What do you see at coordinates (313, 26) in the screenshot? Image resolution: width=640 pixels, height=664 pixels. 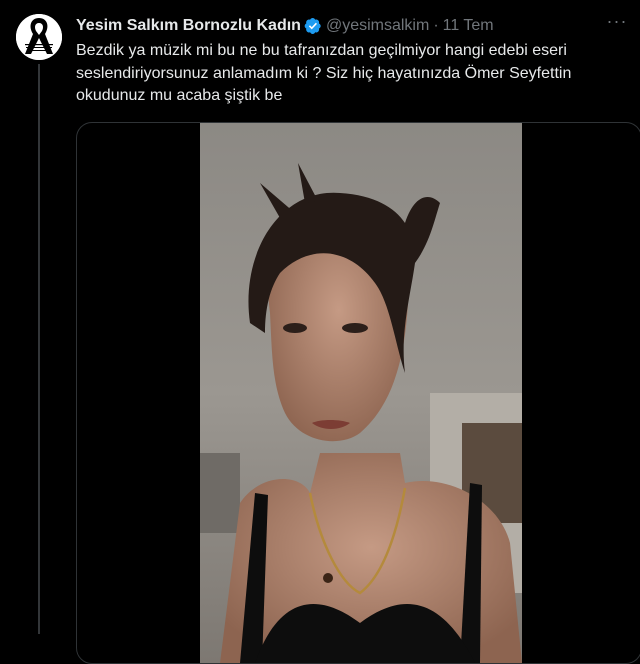 I see `verified-badge-icon` at bounding box center [313, 26].